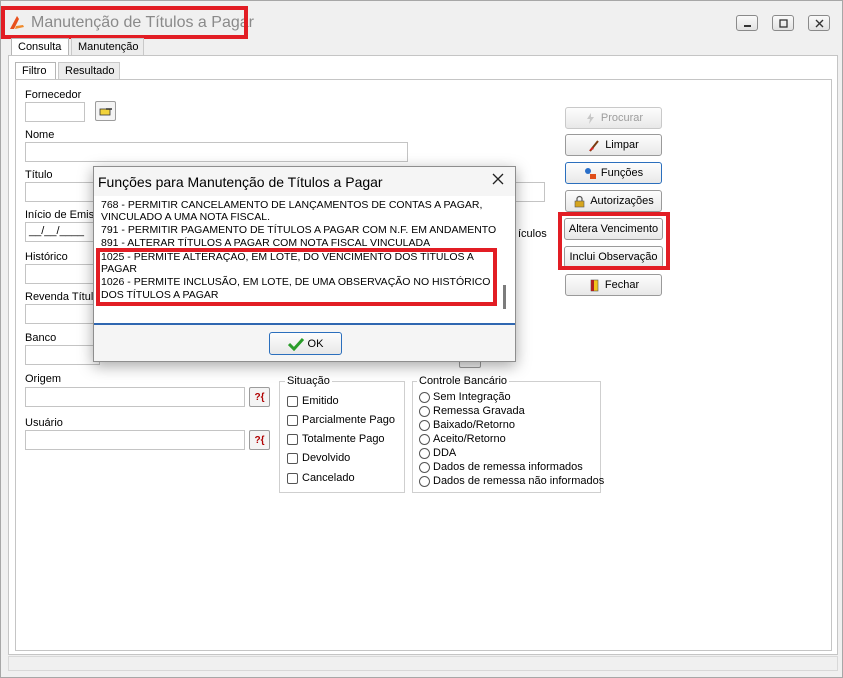  What do you see at coordinates (437, 453) in the screenshot?
I see `radio-dda: DDA` at bounding box center [437, 453].